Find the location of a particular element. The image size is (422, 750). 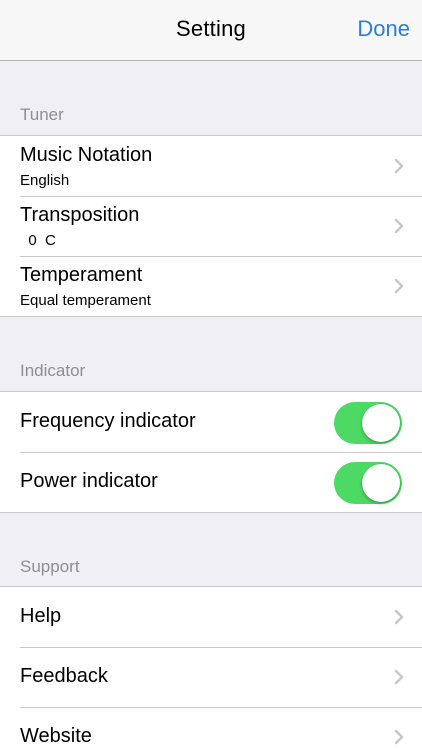

section-header-tuner: Tuner is located at coordinates (42, 114).